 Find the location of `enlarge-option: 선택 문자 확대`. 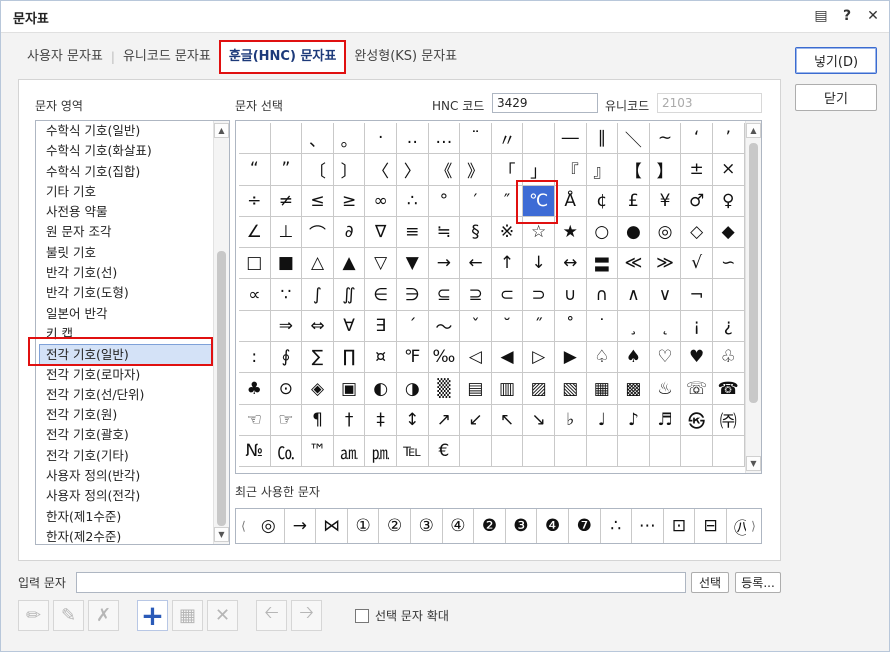

enlarge-option: 선택 문자 확대 is located at coordinates (402, 615).